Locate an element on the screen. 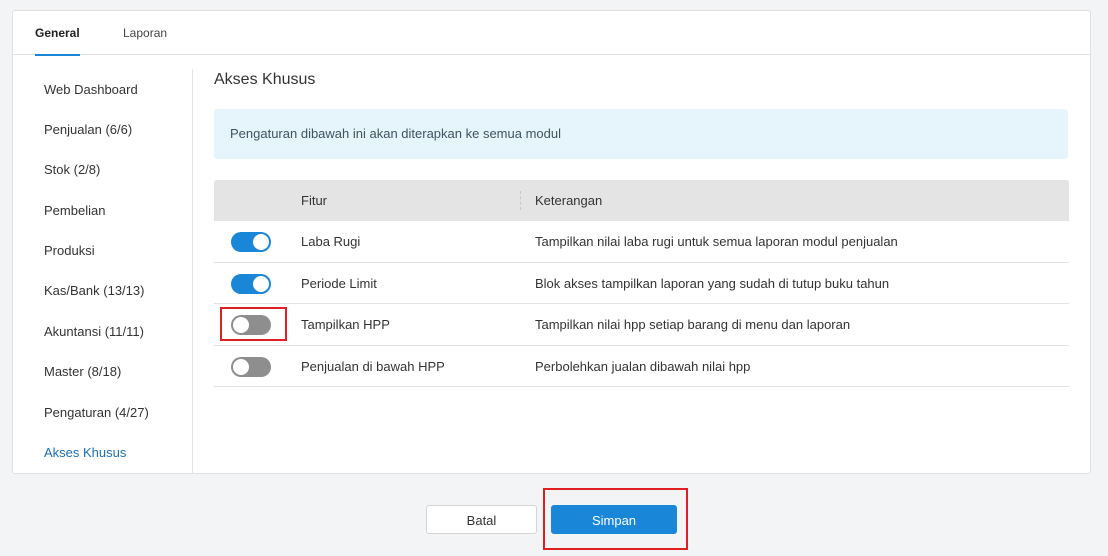 The width and height of the screenshot is (1108, 556). sidebar-item-master: Master (8/18) is located at coordinates (82, 371).